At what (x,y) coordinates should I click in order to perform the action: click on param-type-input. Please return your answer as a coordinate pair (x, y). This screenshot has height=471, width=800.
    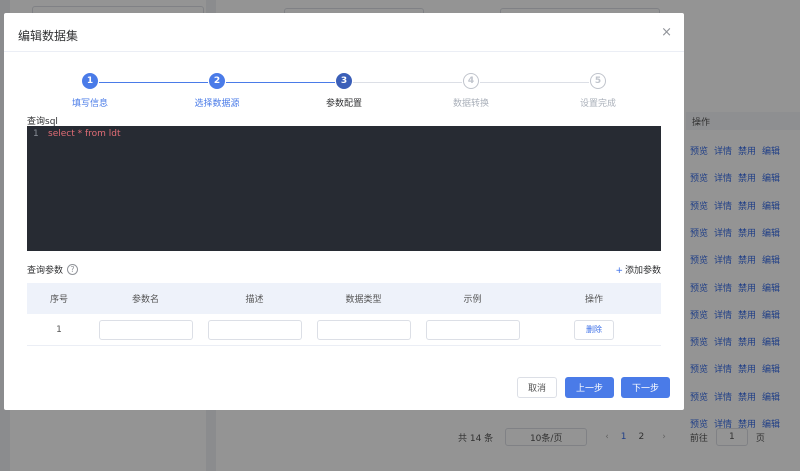
    Looking at the image, I should click on (363, 329).